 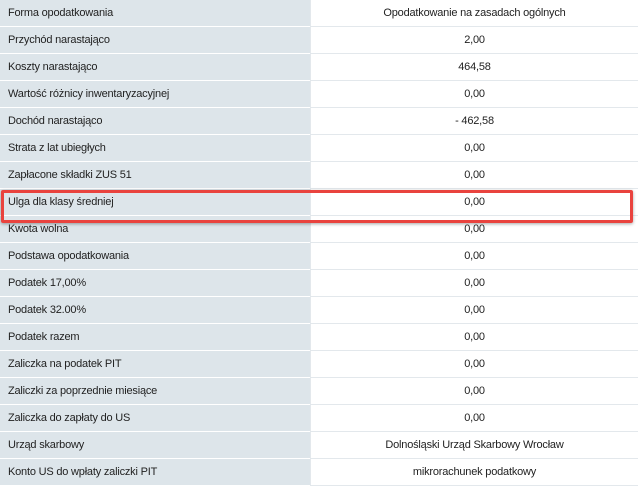 I want to click on row-label: Zaliczka do zapłaty do US, so click(x=155, y=418).